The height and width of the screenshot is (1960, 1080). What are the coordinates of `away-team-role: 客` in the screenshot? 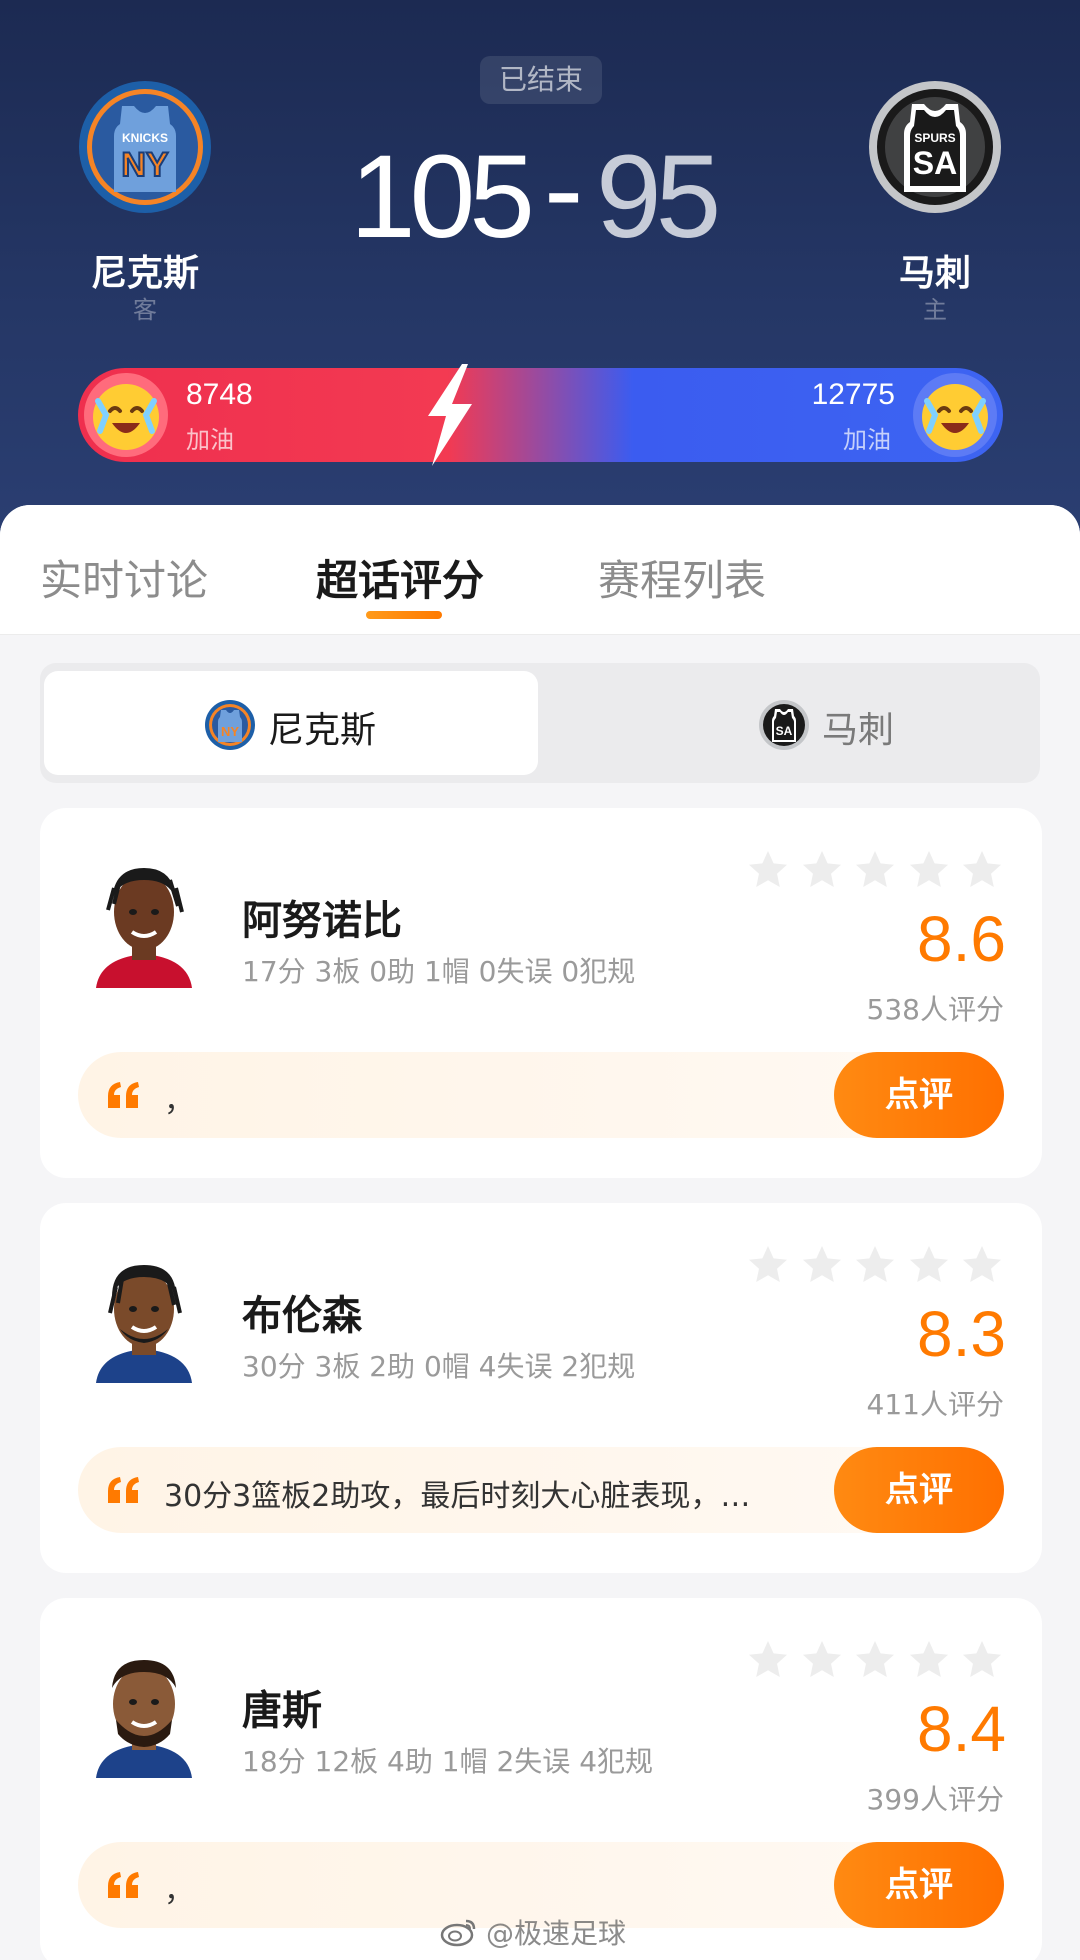 It's located at (145, 310).